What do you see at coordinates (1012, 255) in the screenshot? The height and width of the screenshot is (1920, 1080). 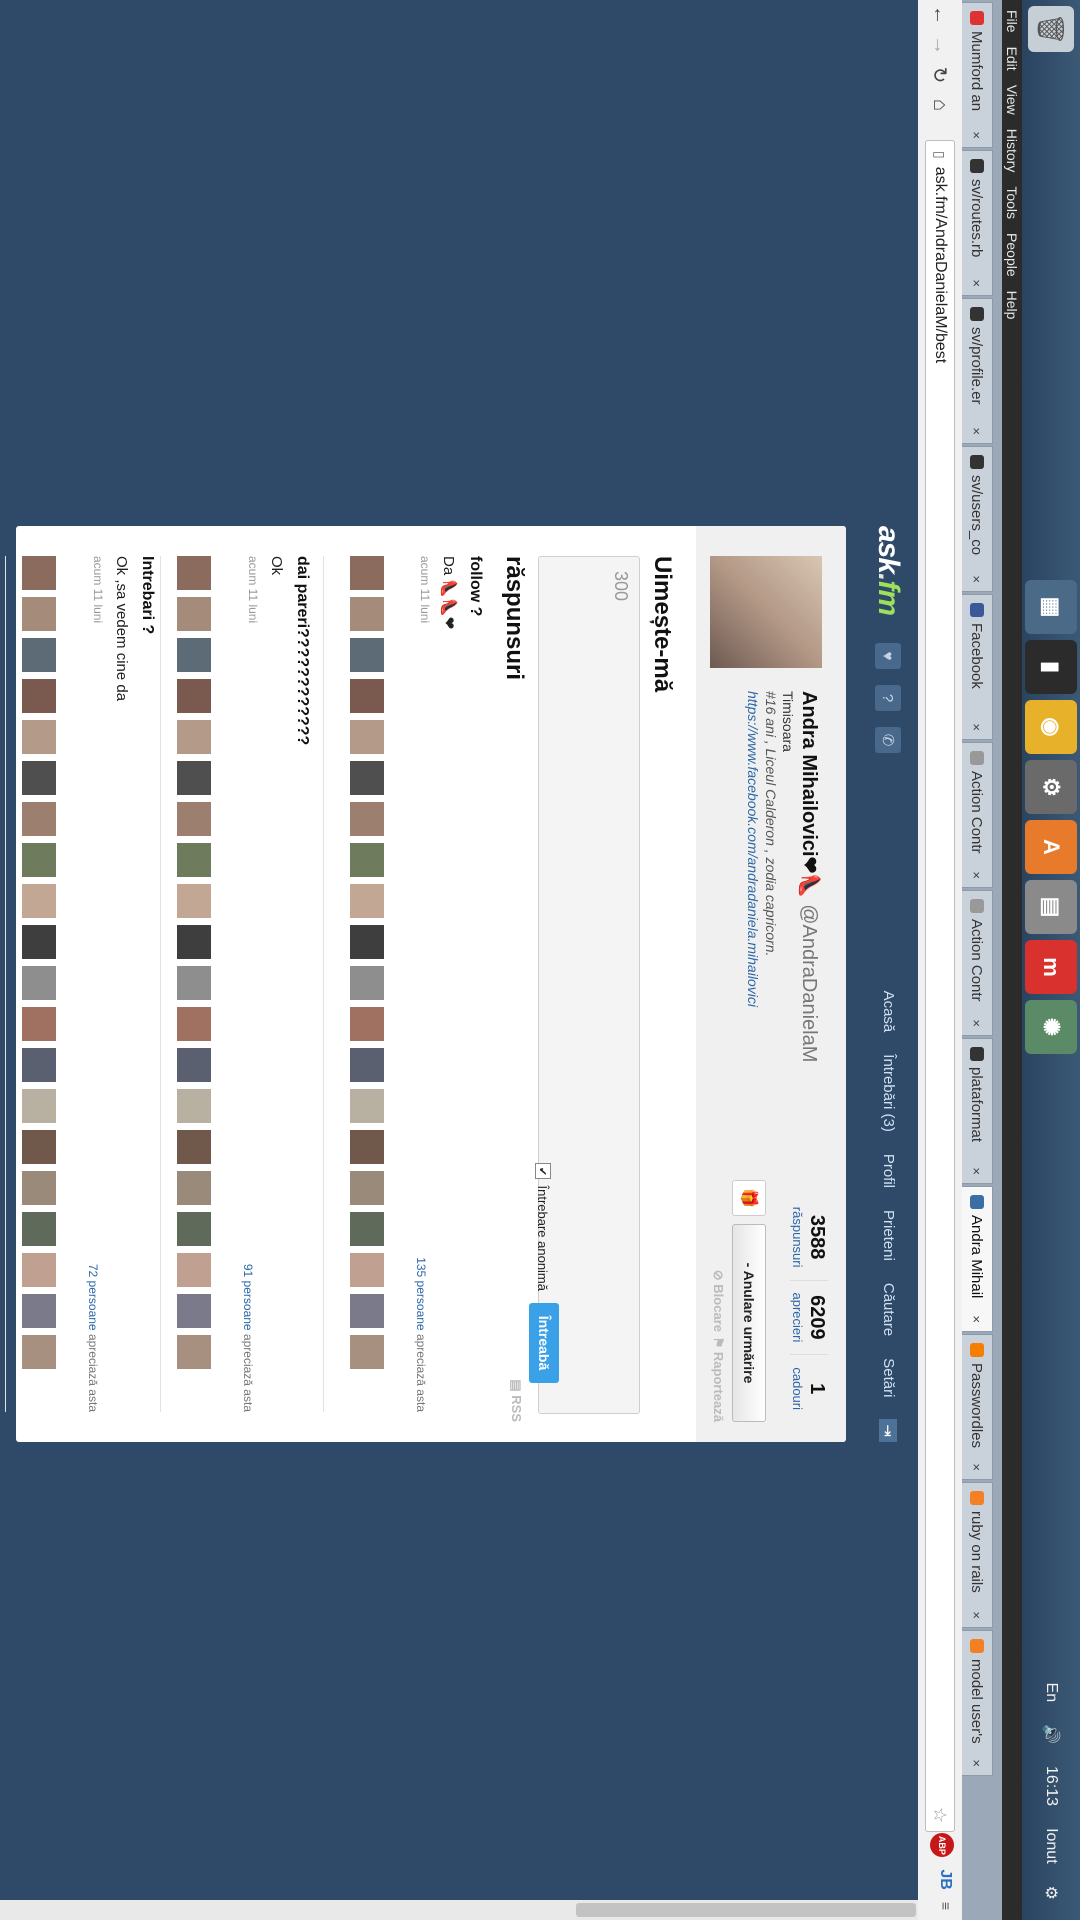 I see `menu-item-people: People` at bounding box center [1012, 255].